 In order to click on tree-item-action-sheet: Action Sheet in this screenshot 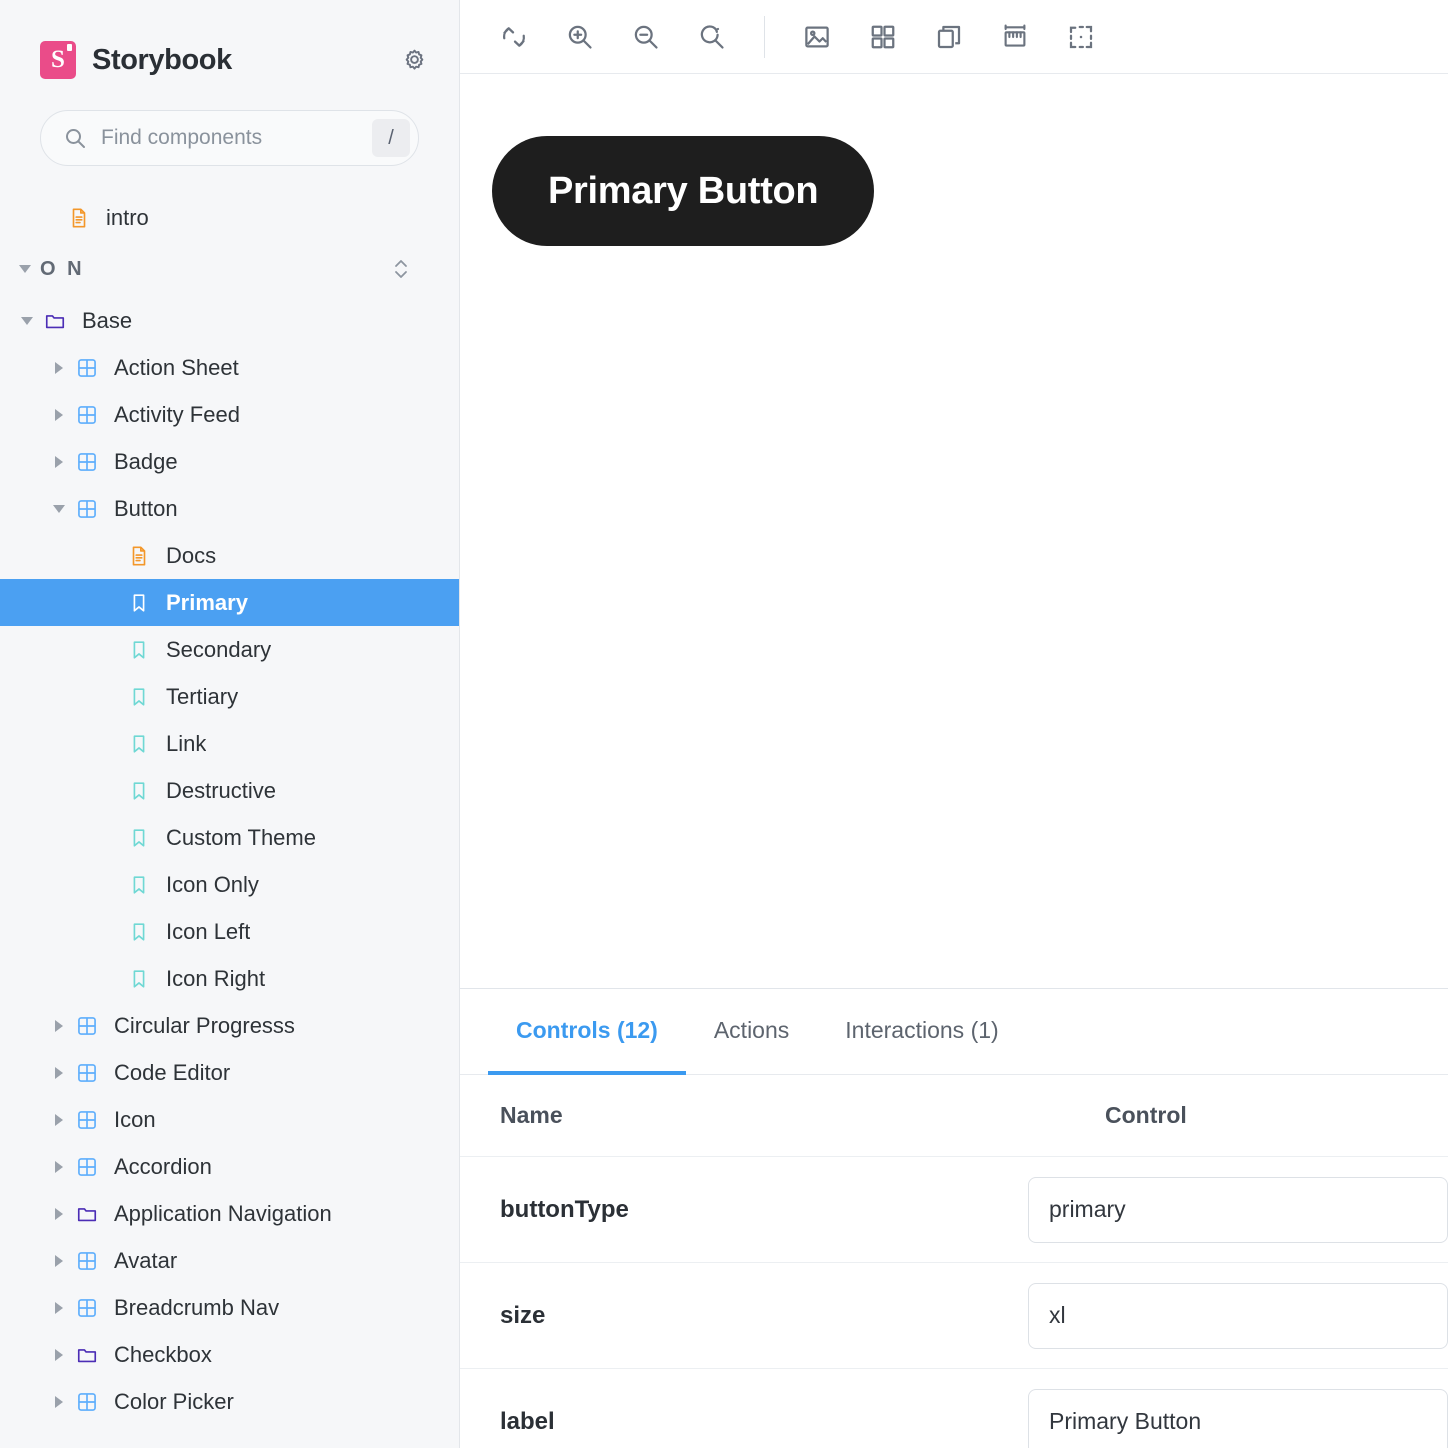, I will do `click(229, 367)`.